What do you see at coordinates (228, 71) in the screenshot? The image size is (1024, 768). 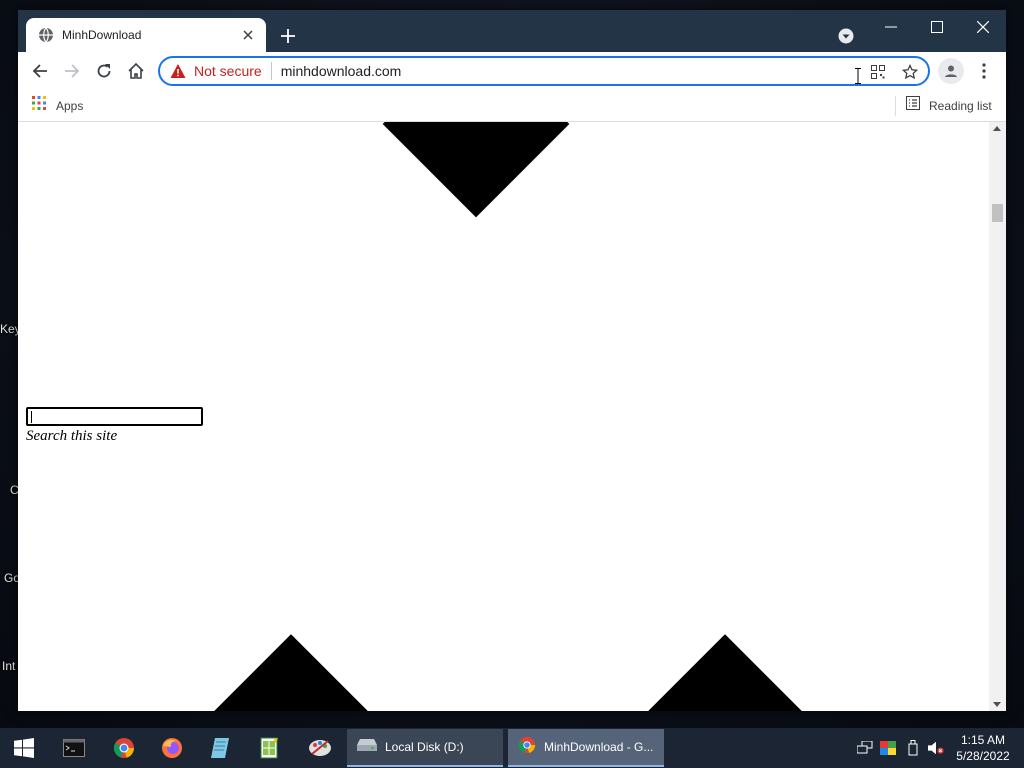 I see `not-secure-label: Not secure` at bounding box center [228, 71].